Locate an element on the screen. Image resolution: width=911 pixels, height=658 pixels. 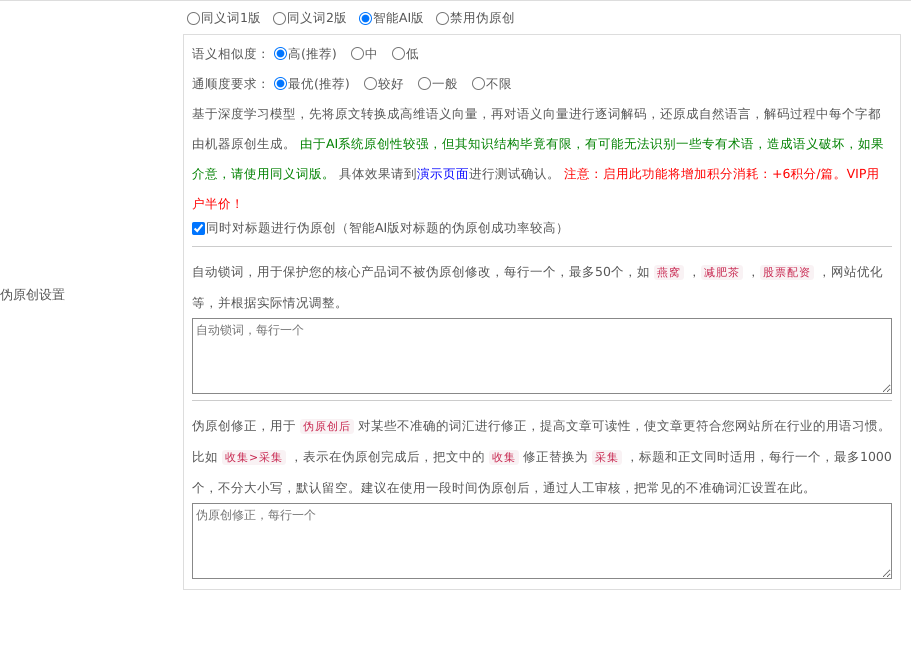
description-text: 自动锁词，用于保护您的核心产品词不被伪原创修改，每行一个，最多50个，如 燕窝 ， 减肥茶 ， 股票配资 ，网站优化等，并根据实际情况调整。 is located at coordinates (538, 287).